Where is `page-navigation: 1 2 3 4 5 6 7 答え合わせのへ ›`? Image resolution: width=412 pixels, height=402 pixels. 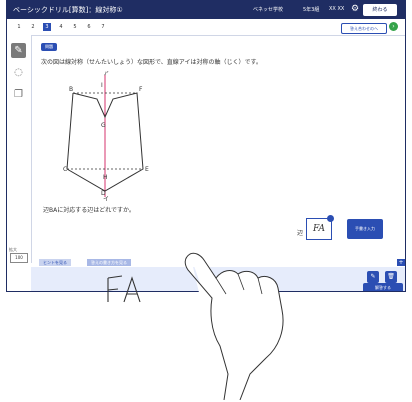
page-navigation: 1 2 3 4 5 6 7 答え合わせのへ › is located at coordinates (206, 27).